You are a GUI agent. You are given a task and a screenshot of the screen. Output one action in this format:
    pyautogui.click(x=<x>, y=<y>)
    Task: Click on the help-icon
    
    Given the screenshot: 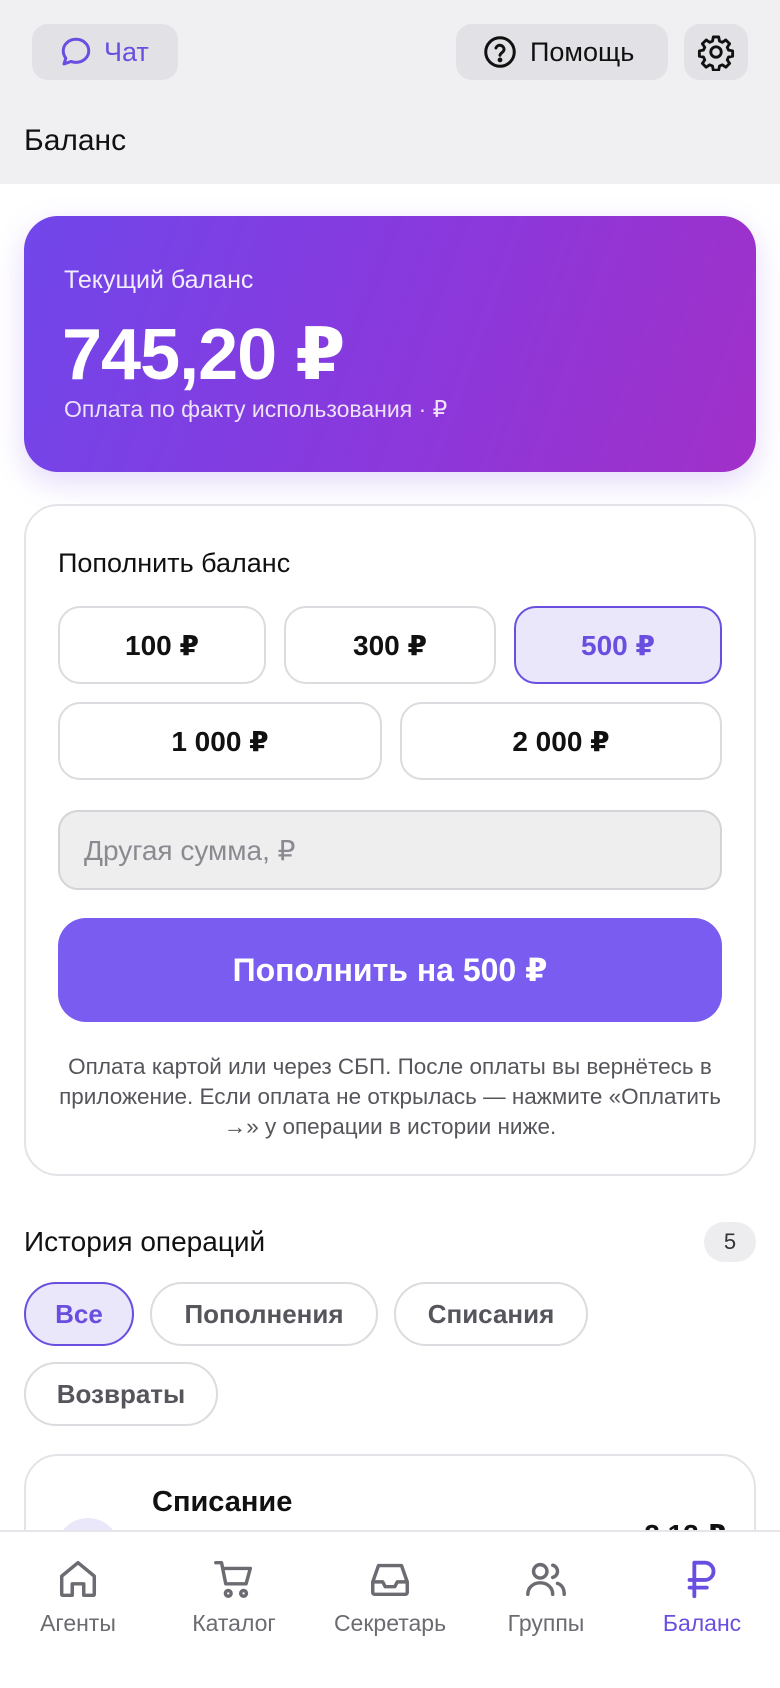 What is the action you would take?
    pyautogui.click(x=500, y=52)
    